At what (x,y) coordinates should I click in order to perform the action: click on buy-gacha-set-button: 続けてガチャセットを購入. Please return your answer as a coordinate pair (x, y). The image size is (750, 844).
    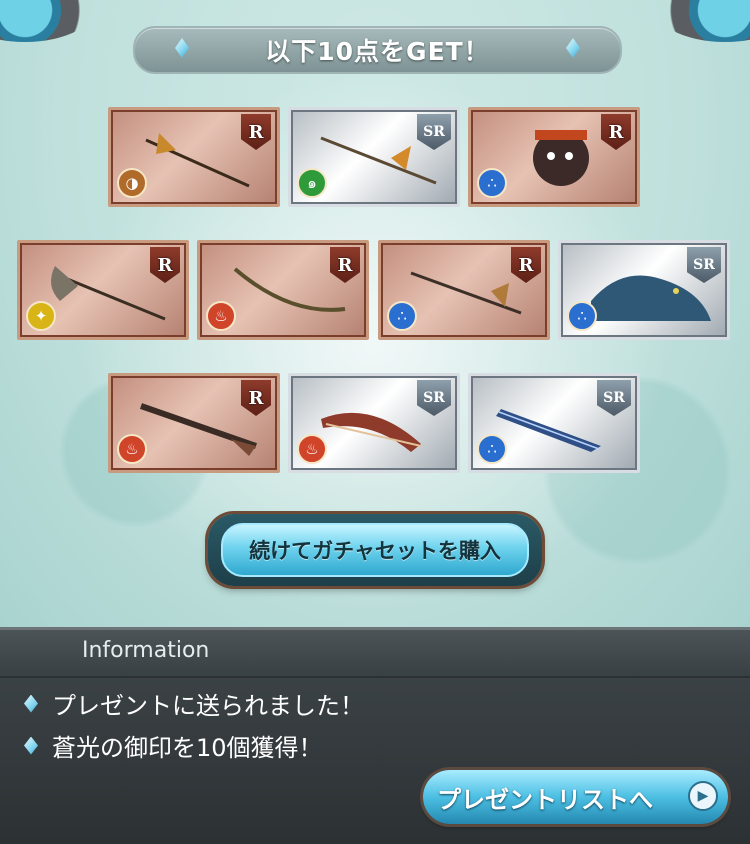
    Looking at the image, I should click on (375, 550).